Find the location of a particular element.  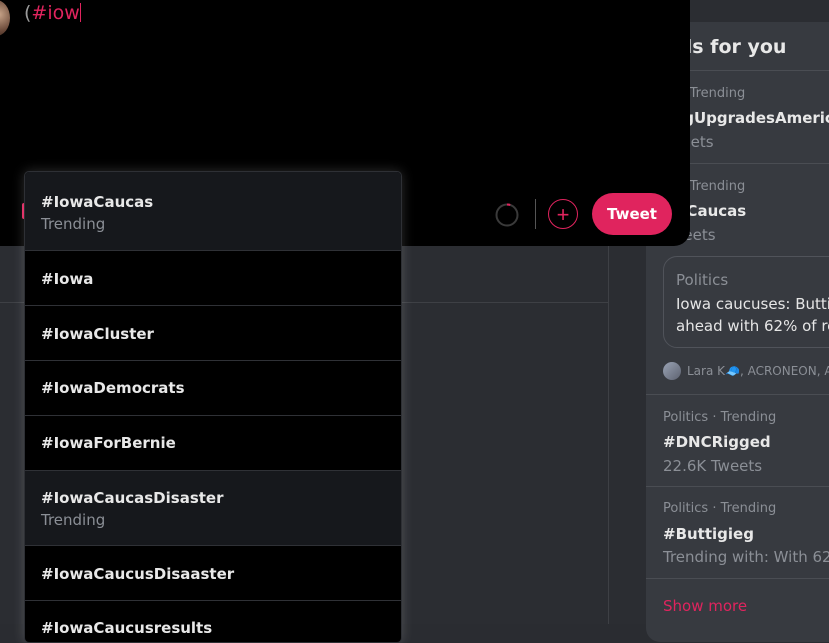

add-tweet-button: + is located at coordinates (563, 214).